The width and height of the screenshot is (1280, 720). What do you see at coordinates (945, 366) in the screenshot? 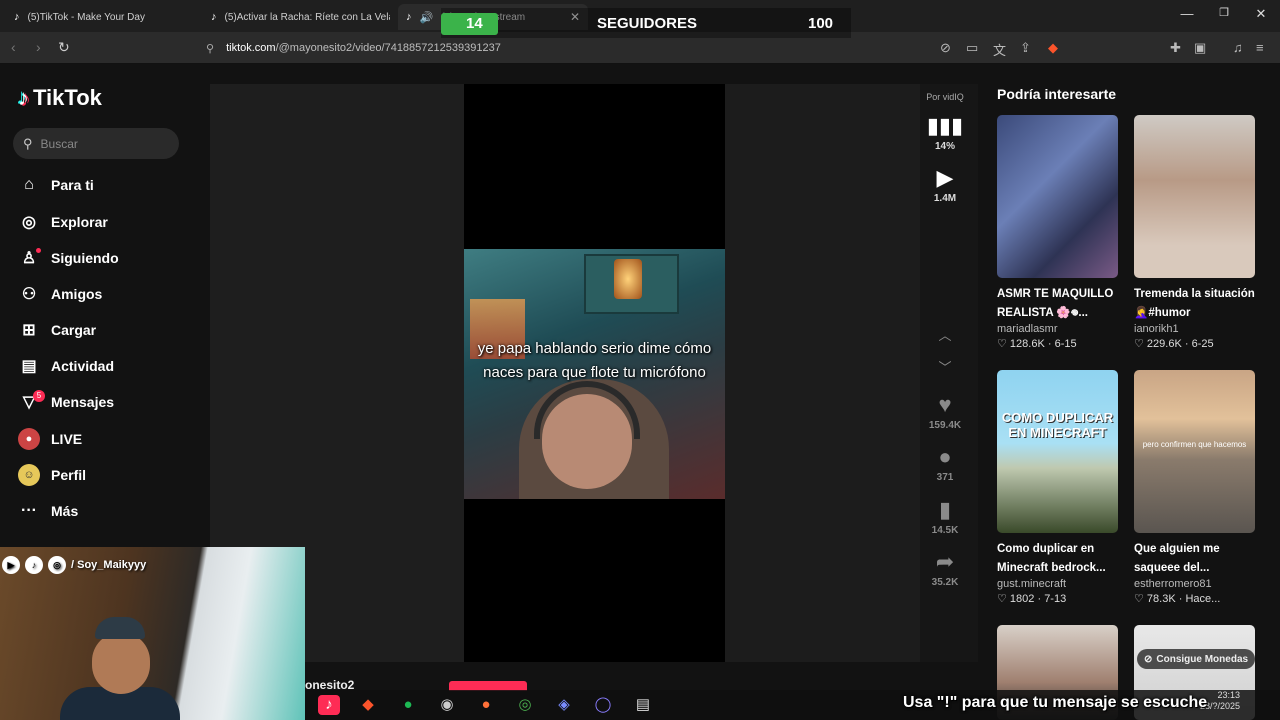
I see `next-video-button: ﹀` at bounding box center [945, 366].